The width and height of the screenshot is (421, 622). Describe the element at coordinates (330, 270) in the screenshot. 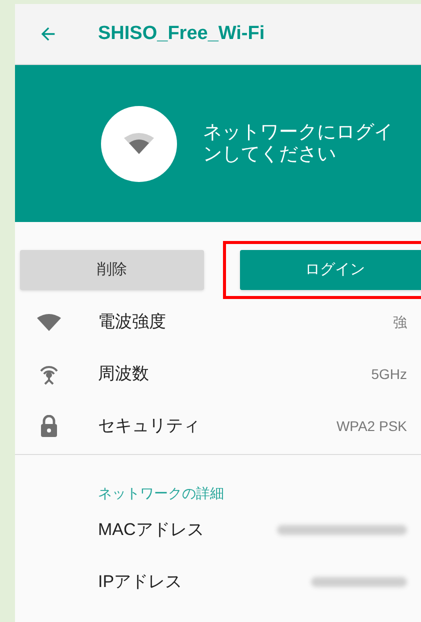

I see `login-button: ログイン` at that location.